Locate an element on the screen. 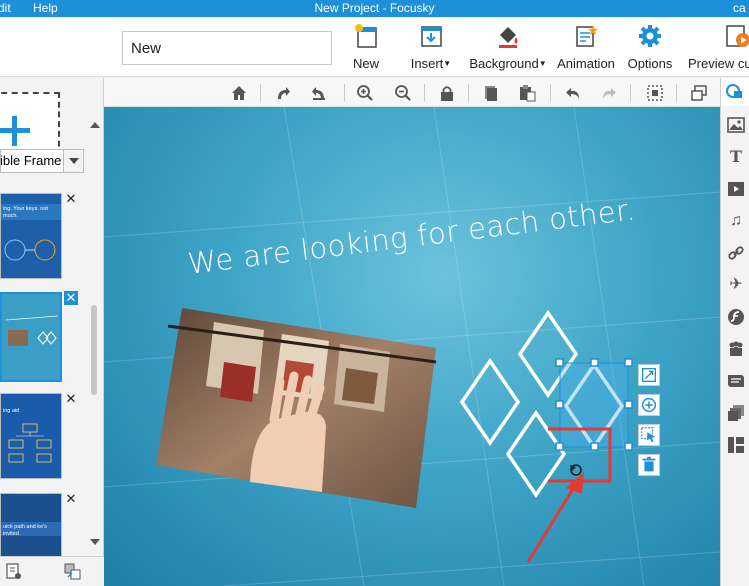 The image size is (749, 586). frame-thumbnail-3: ing aid is located at coordinates (31, 436).